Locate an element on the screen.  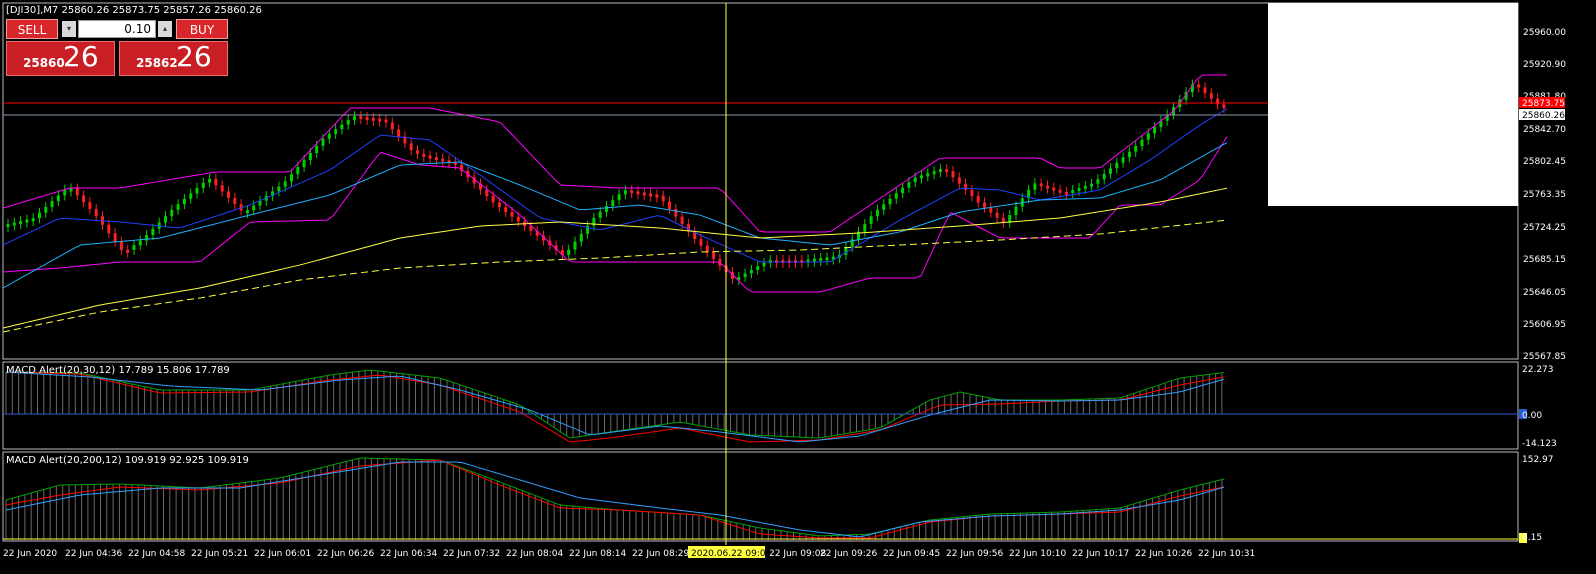
price-label: 25724.25 is located at coordinates (1544, 228).